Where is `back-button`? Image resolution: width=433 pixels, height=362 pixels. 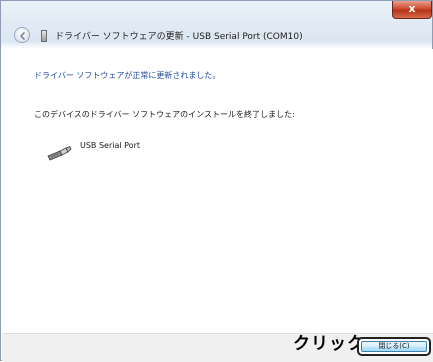 back-button is located at coordinates (22, 35).